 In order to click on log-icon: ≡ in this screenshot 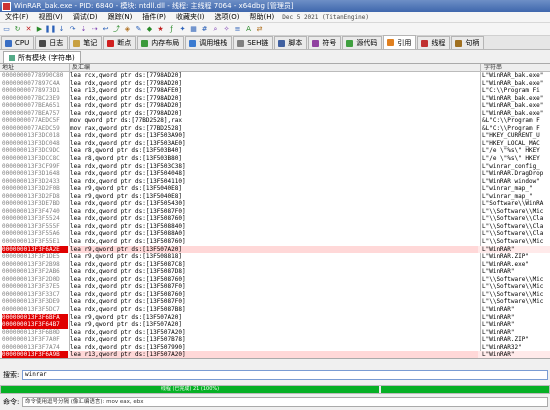, I will do `click(237, 29)`.